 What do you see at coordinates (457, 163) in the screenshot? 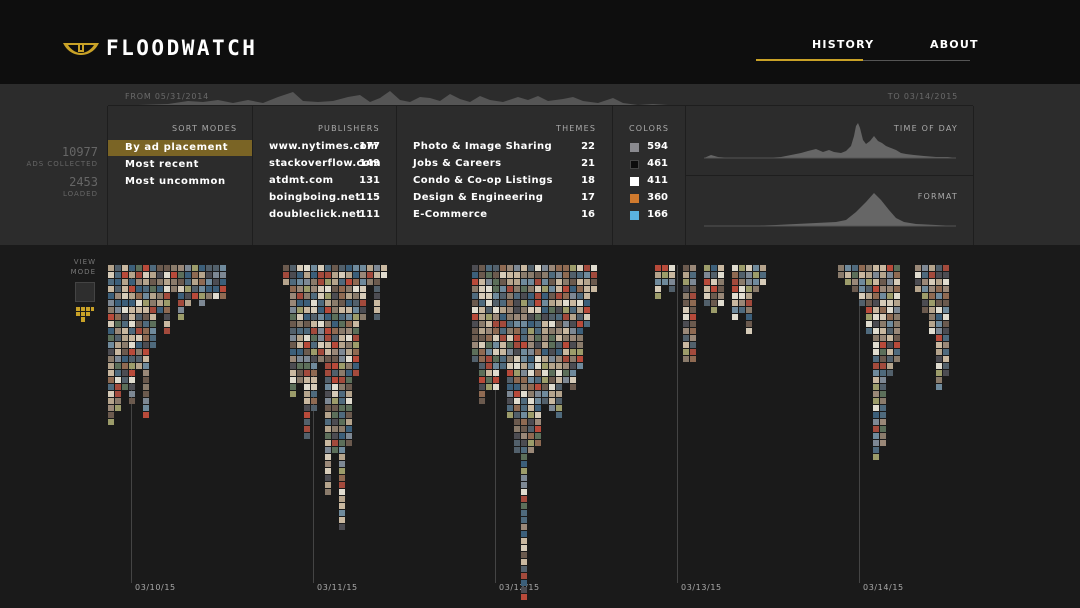
I see `theme-name: Jobs & Careers` at bounding box center [457, 163].